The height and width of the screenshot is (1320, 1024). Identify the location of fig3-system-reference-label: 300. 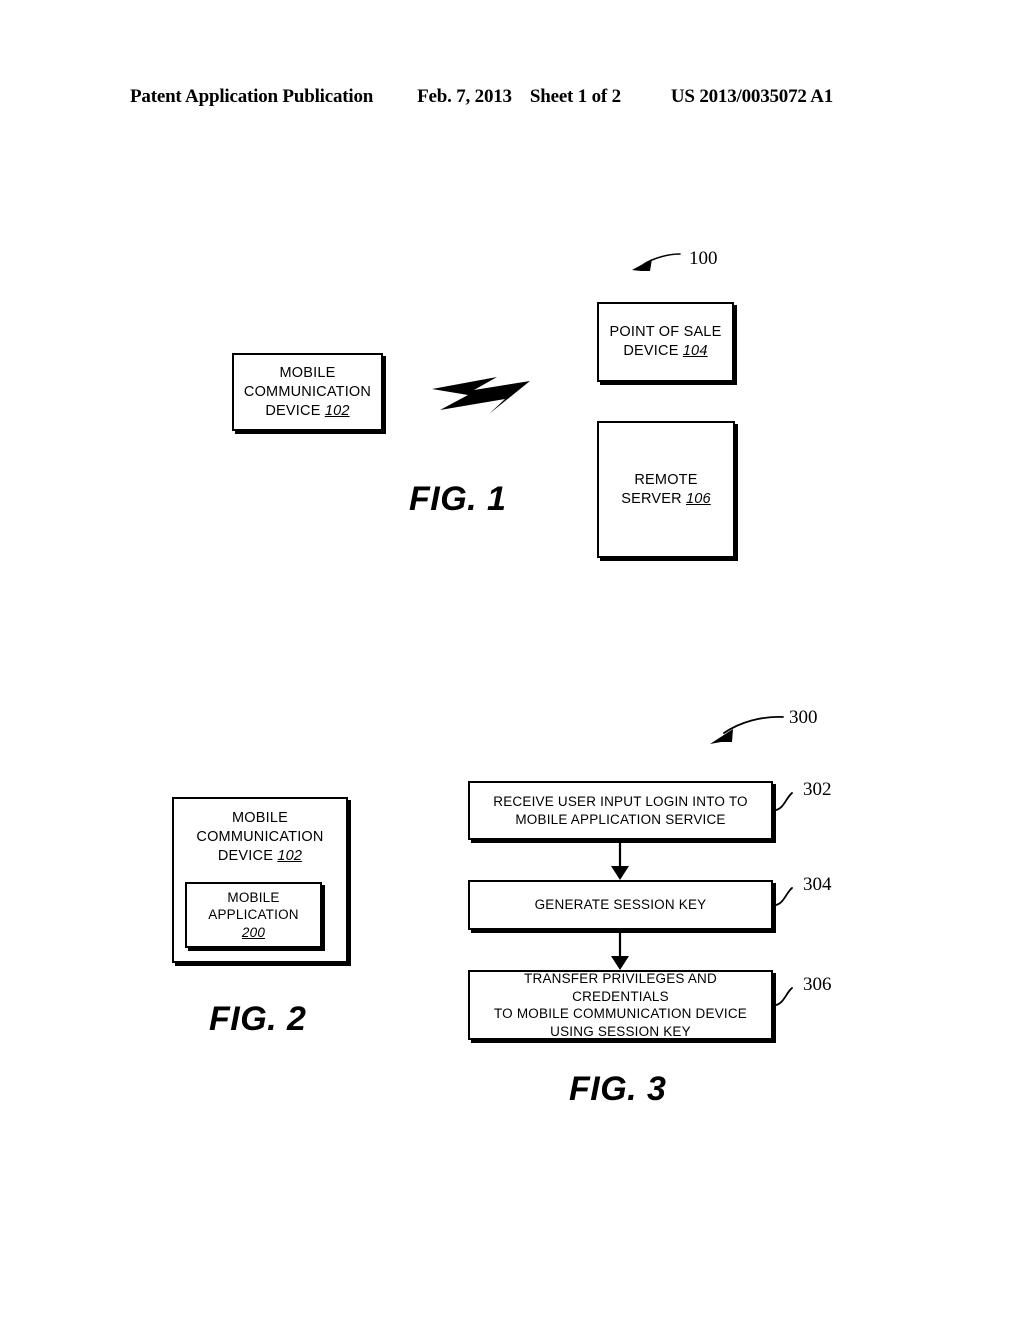
(803, 717).